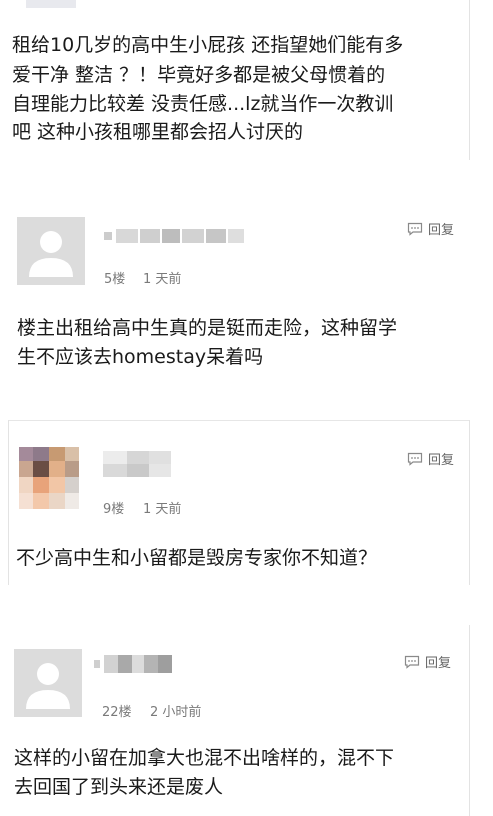  Describe the element at coordinates (208, 45) in the screenshot. I see `comment-text-line: 租给10几岁的高中生小屁孩 还指望她们能有多` at that location.